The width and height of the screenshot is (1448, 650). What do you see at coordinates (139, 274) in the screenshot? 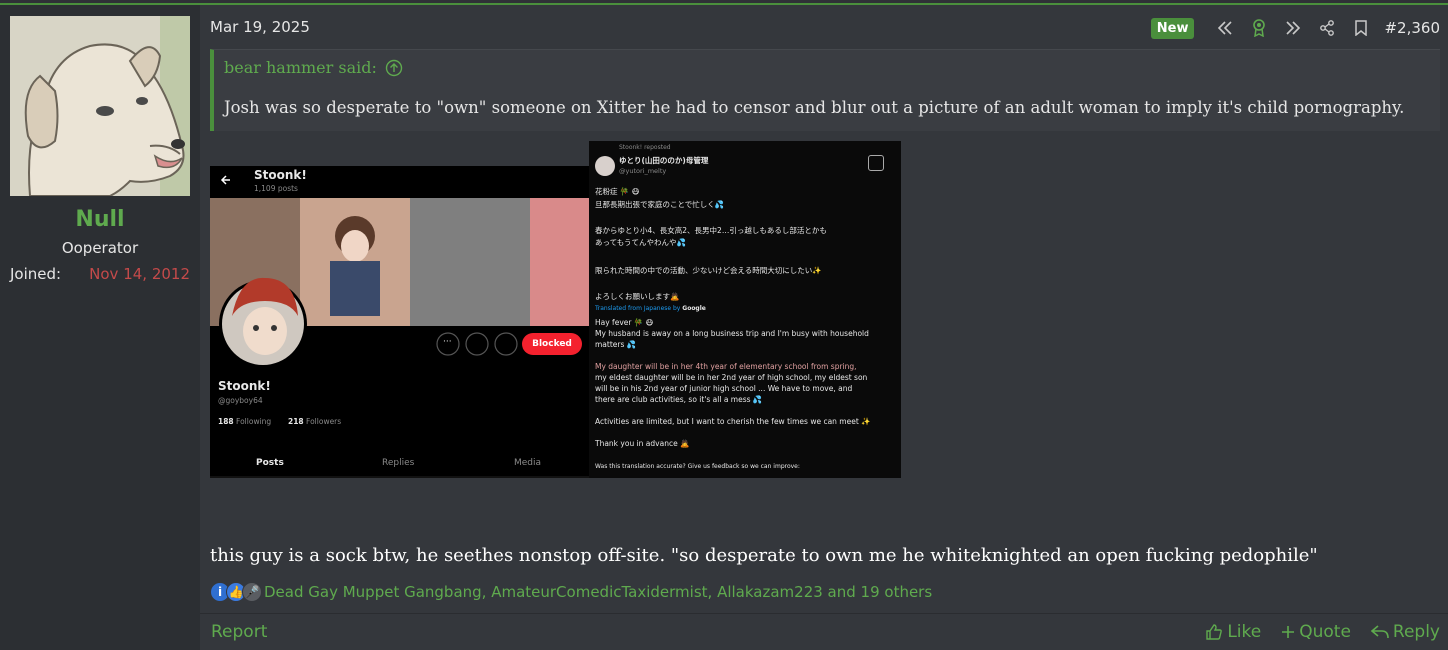
I see `joined-date: Nov 14, 2012` at bounding box center [139, 274].